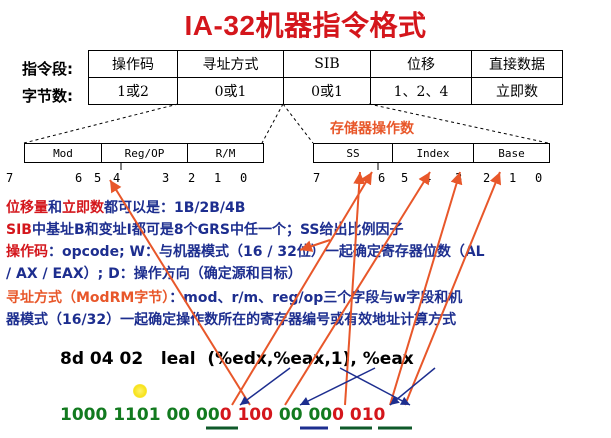  Describe the element at coordinates (487, 178) in the screenshot. I see `sib-bit-2: 2` at that location.